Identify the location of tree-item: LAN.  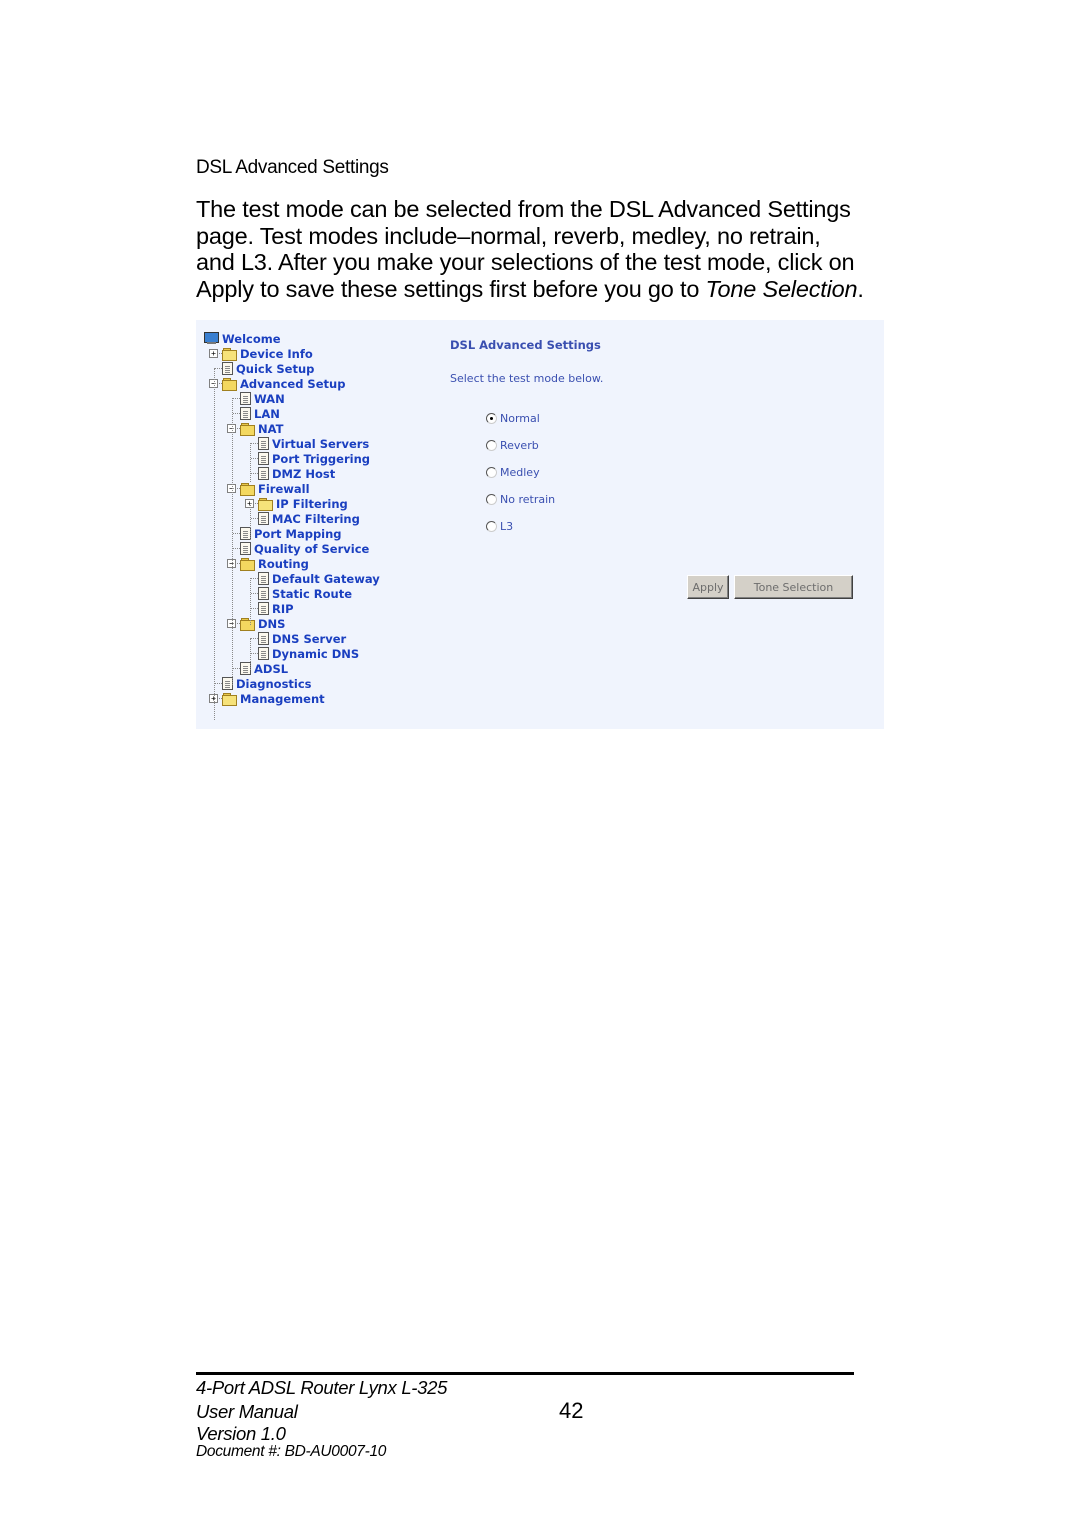
(260, 413).